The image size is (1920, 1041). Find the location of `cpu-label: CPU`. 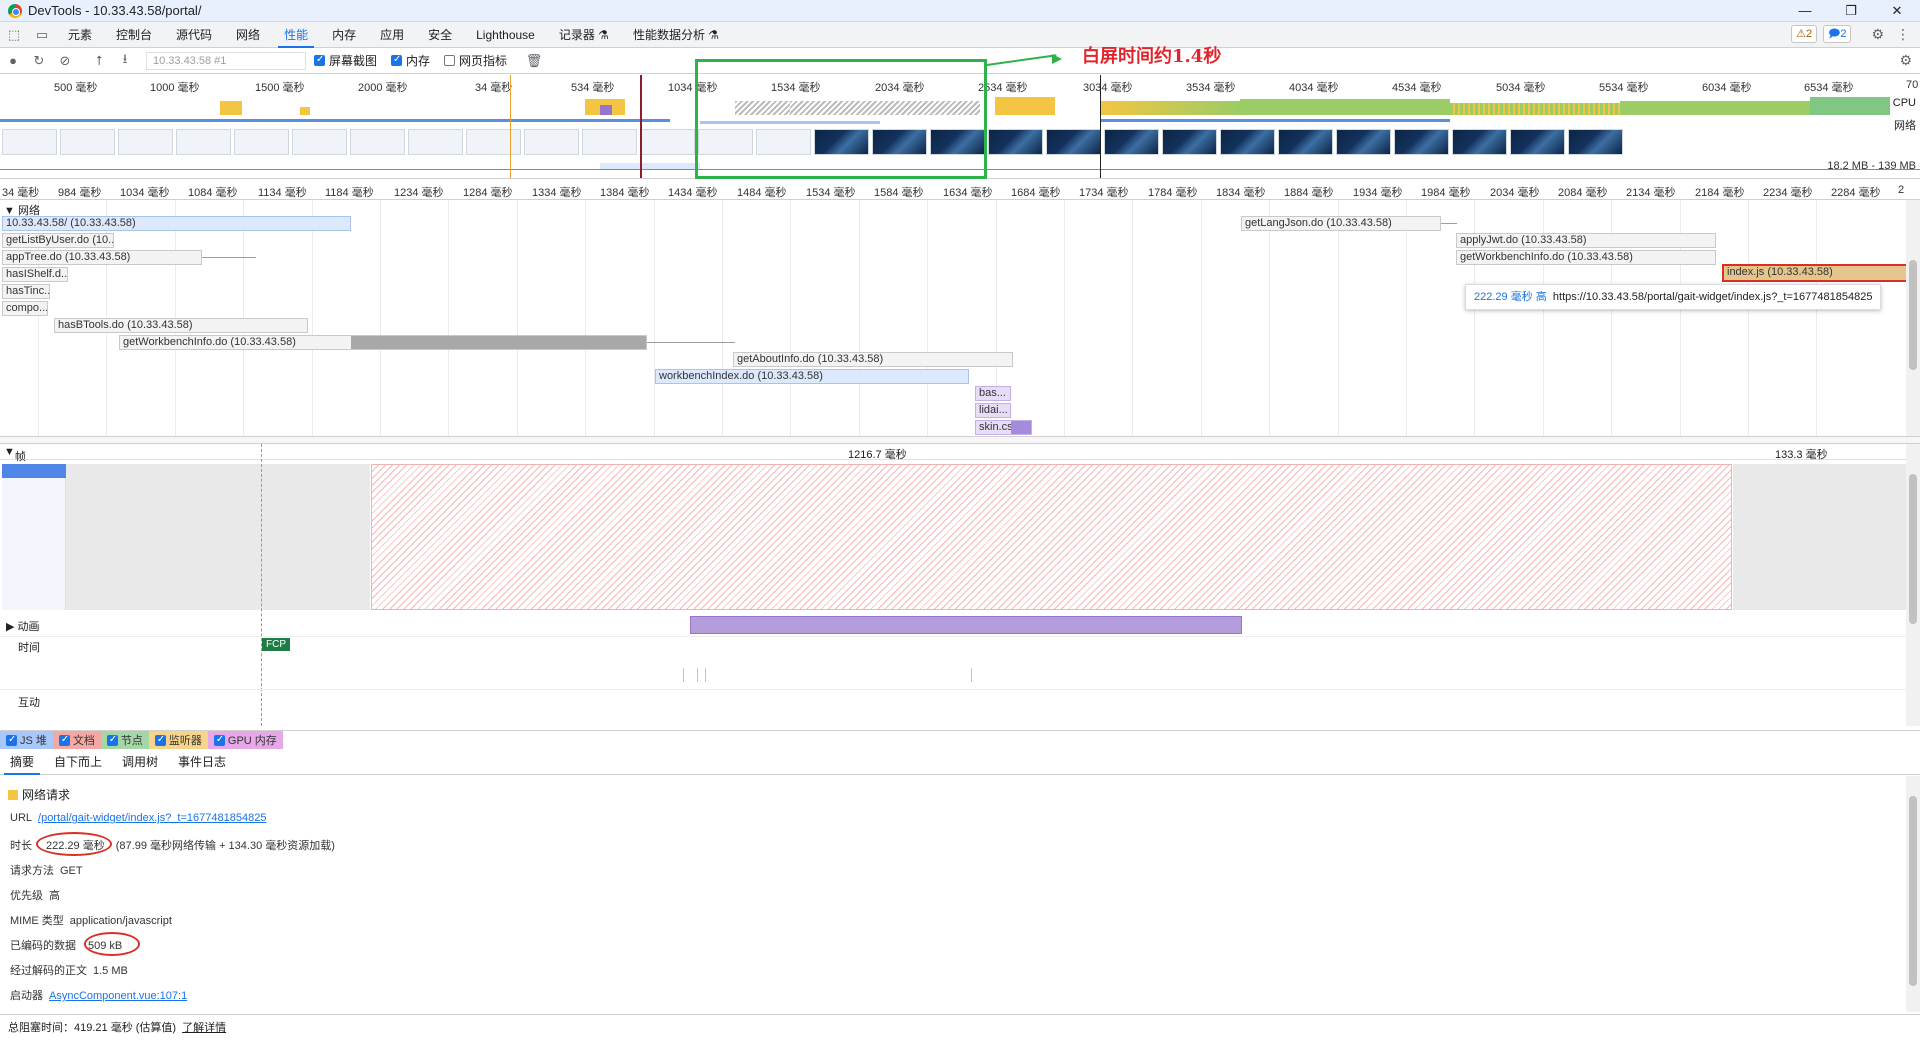

cpu-label: CPU is located at coordinates (1904, 103).